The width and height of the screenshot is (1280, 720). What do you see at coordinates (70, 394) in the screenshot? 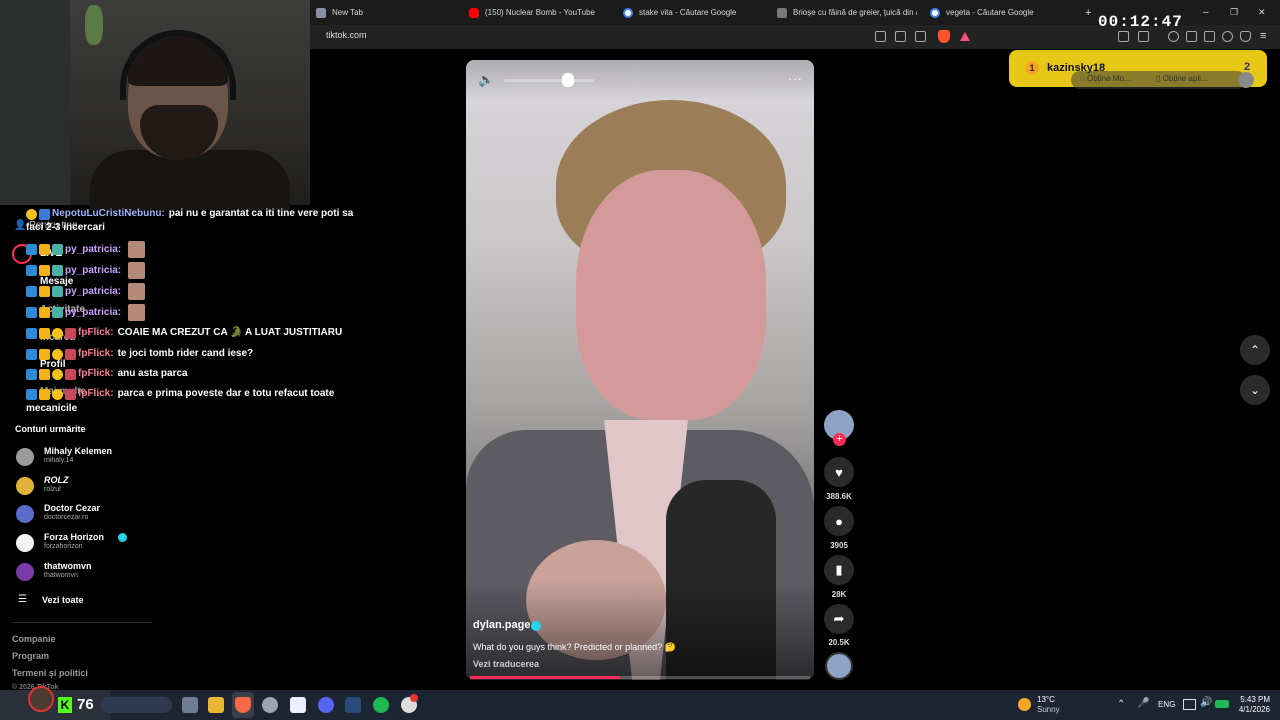
I see `sub-badge-icon` at bounding box center [70, 394].